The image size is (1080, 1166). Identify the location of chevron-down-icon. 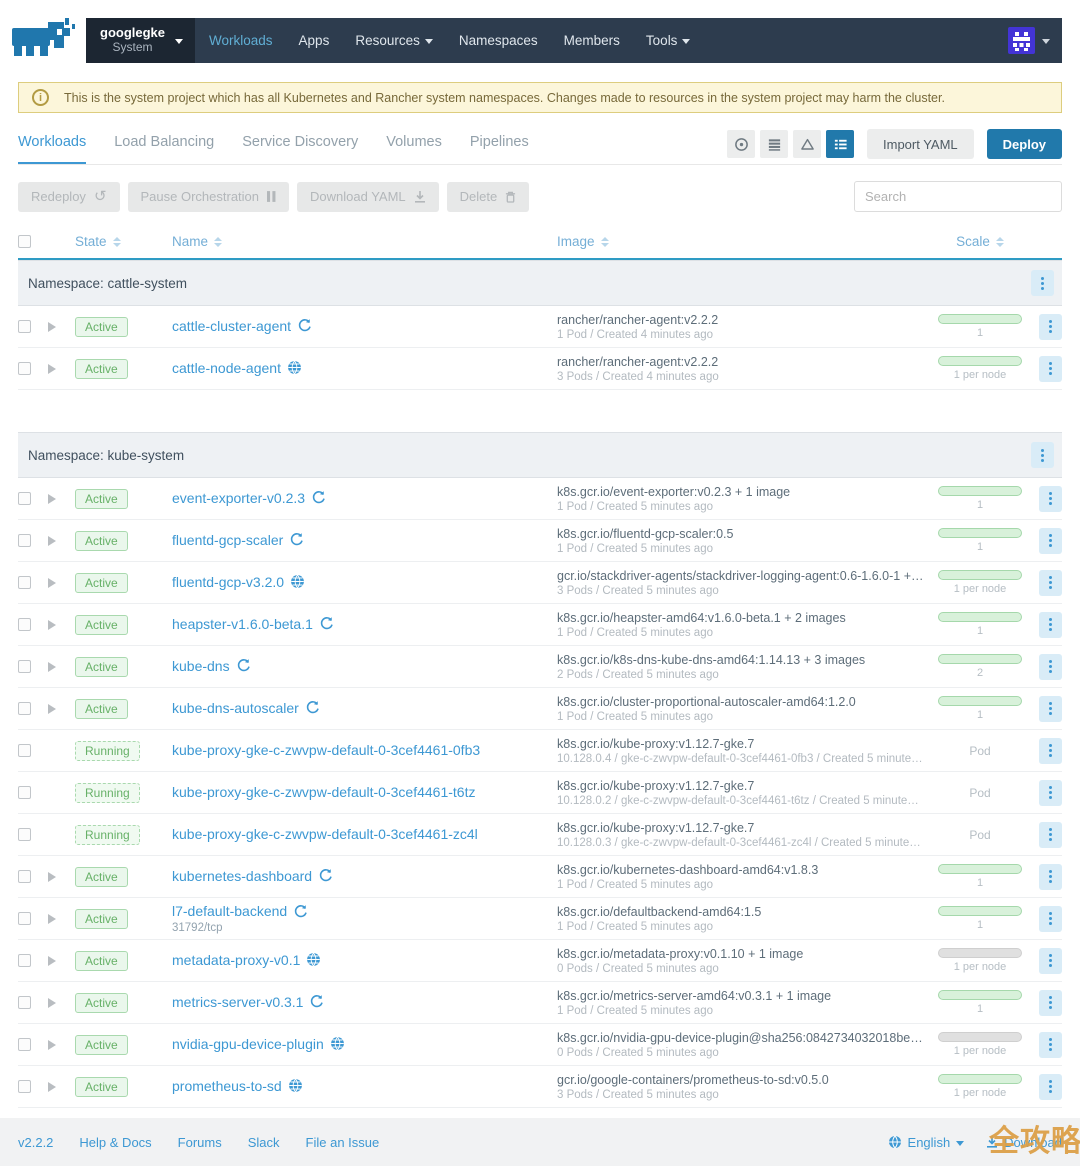
(1046, 41).